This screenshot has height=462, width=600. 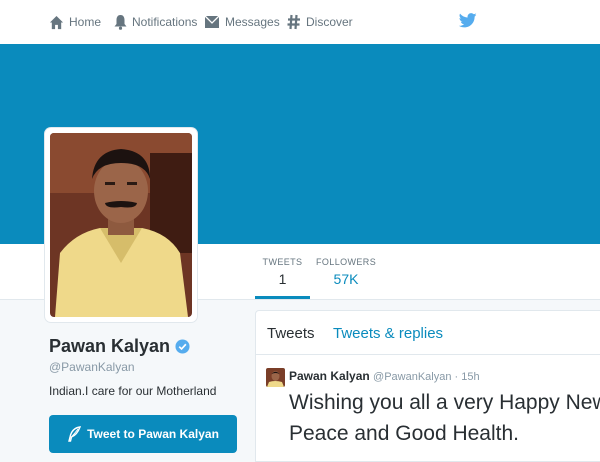 I want to click on top-navigation: Home Notifications Messages Discover, so click(x=300, y=22).